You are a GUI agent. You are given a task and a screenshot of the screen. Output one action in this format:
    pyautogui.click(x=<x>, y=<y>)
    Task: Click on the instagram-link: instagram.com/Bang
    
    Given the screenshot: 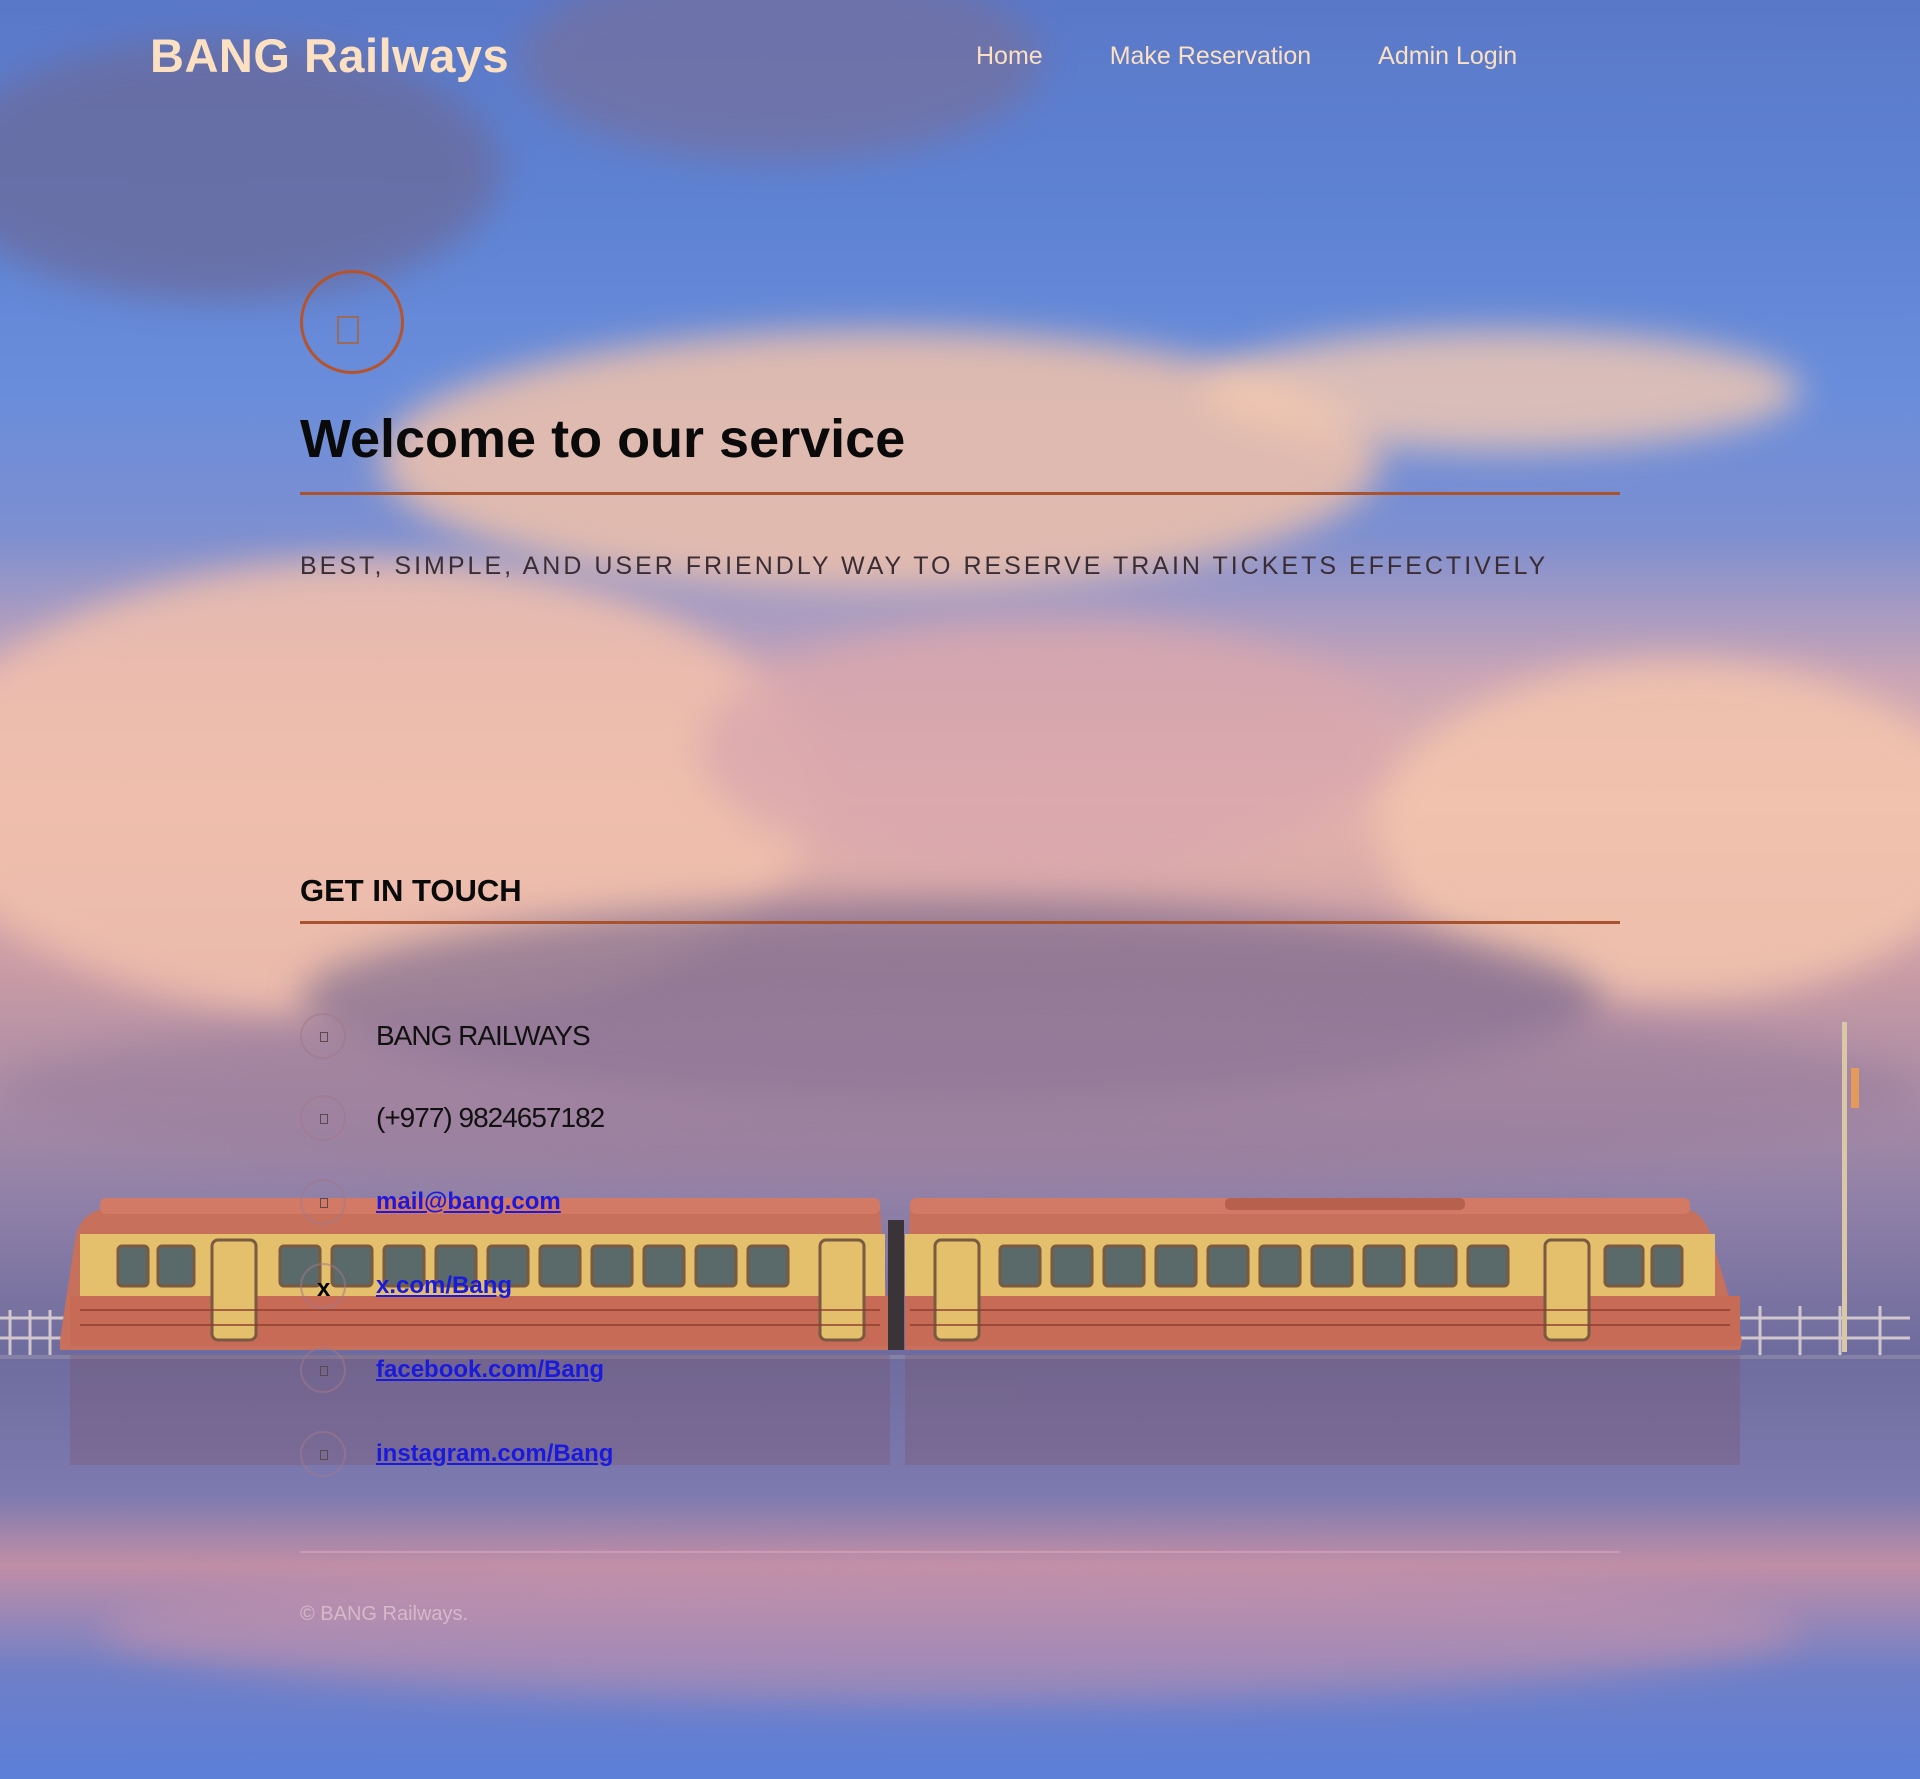 What is the action you would take?
    pyautogui.click(x=494, y=1454)
    